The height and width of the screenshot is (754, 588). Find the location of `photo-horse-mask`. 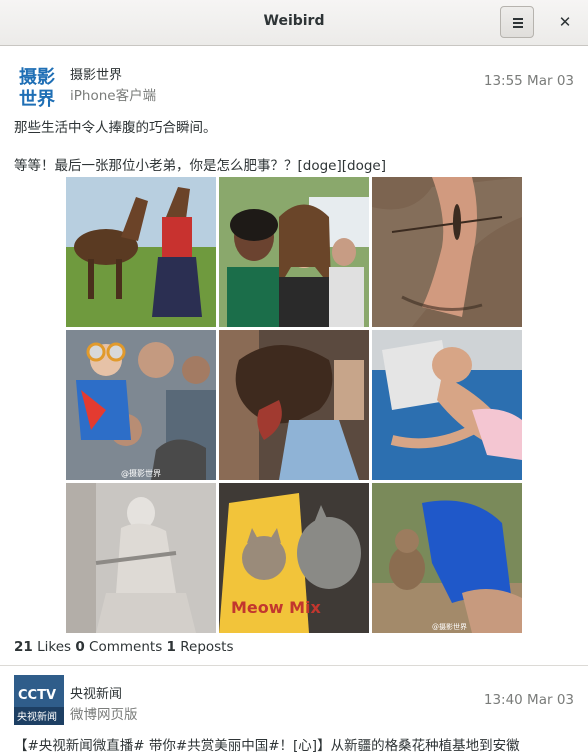

photo-horse-mask is located at coordinates (294, 405).